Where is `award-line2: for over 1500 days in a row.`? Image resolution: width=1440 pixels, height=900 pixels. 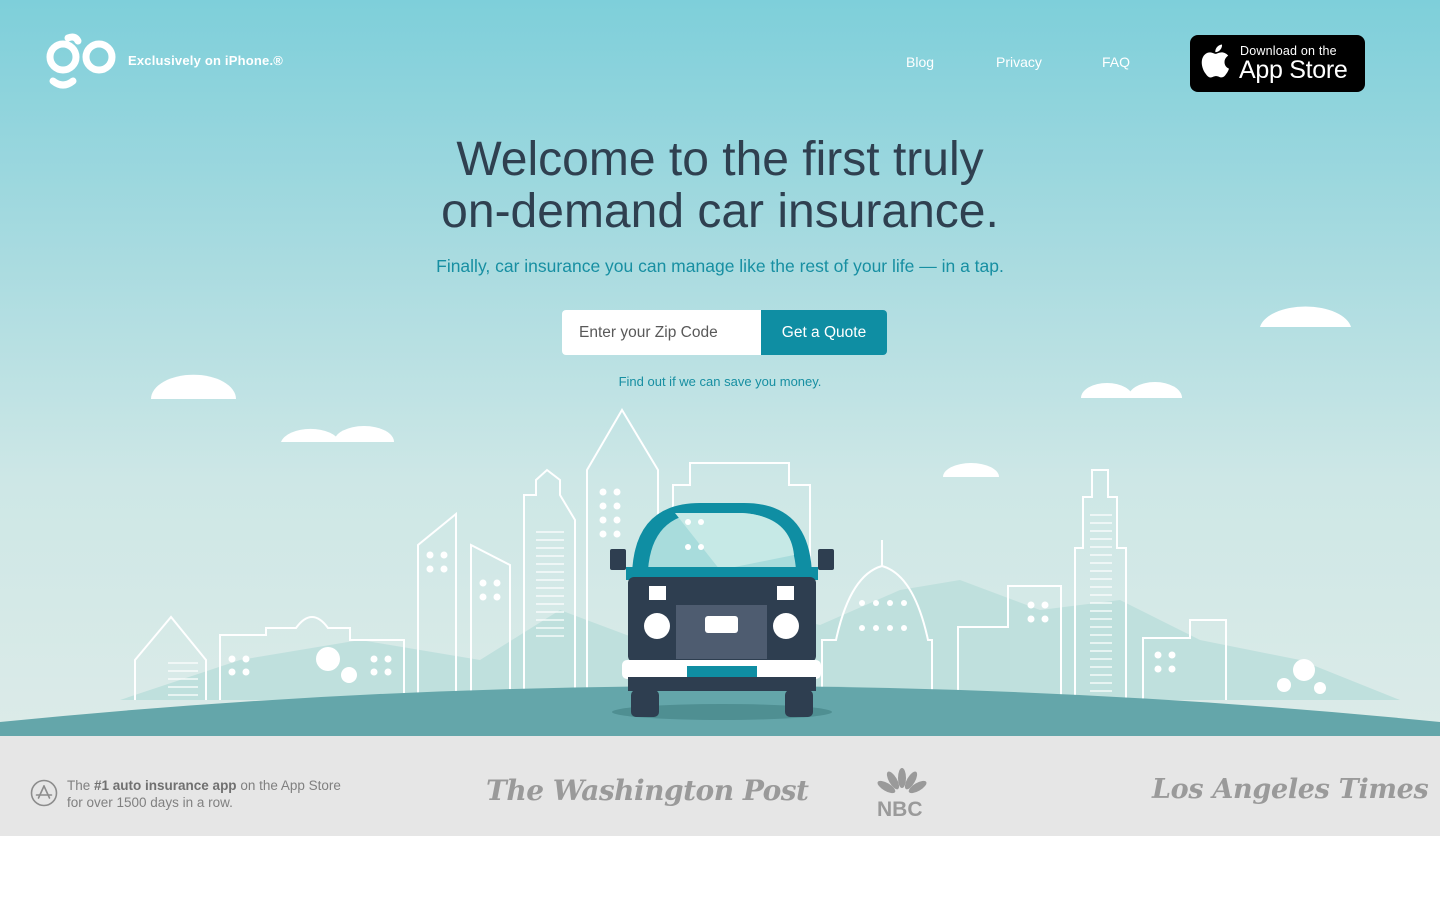
award-line2: for over 1500 days in a row. is located at coordinates (150, 802).